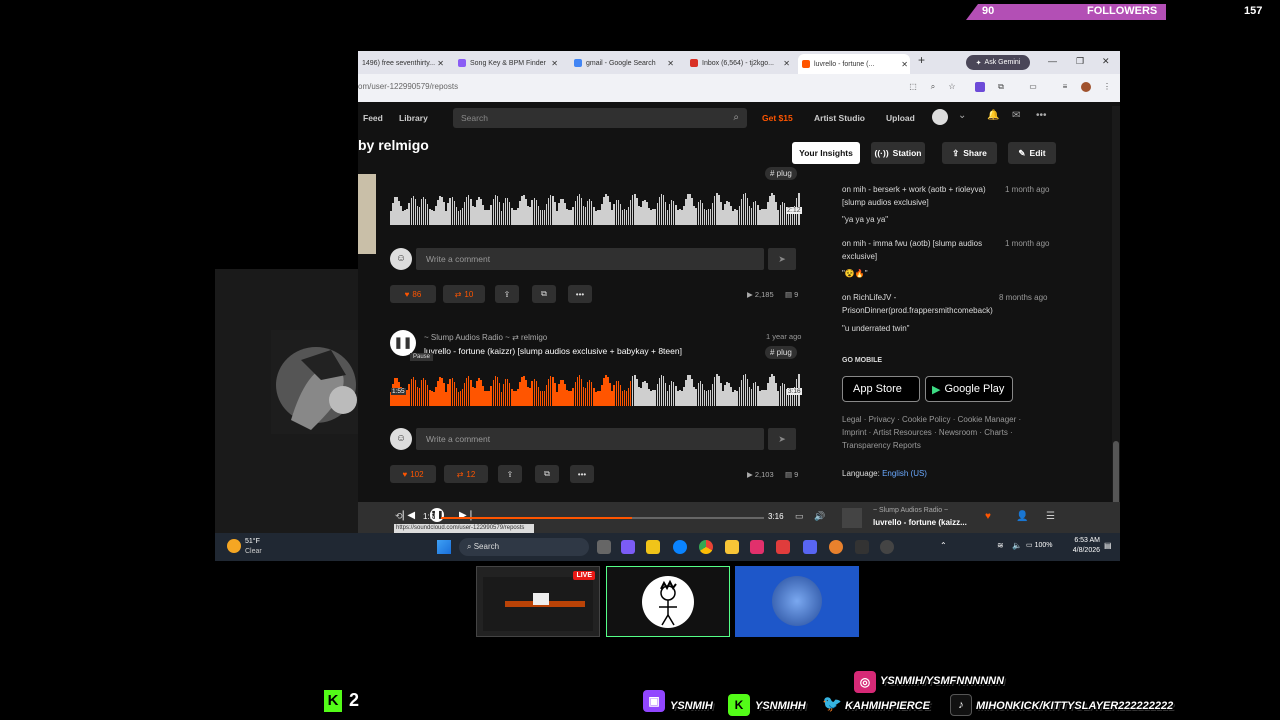  I want to click on scrollbar, so click(1116, 313).